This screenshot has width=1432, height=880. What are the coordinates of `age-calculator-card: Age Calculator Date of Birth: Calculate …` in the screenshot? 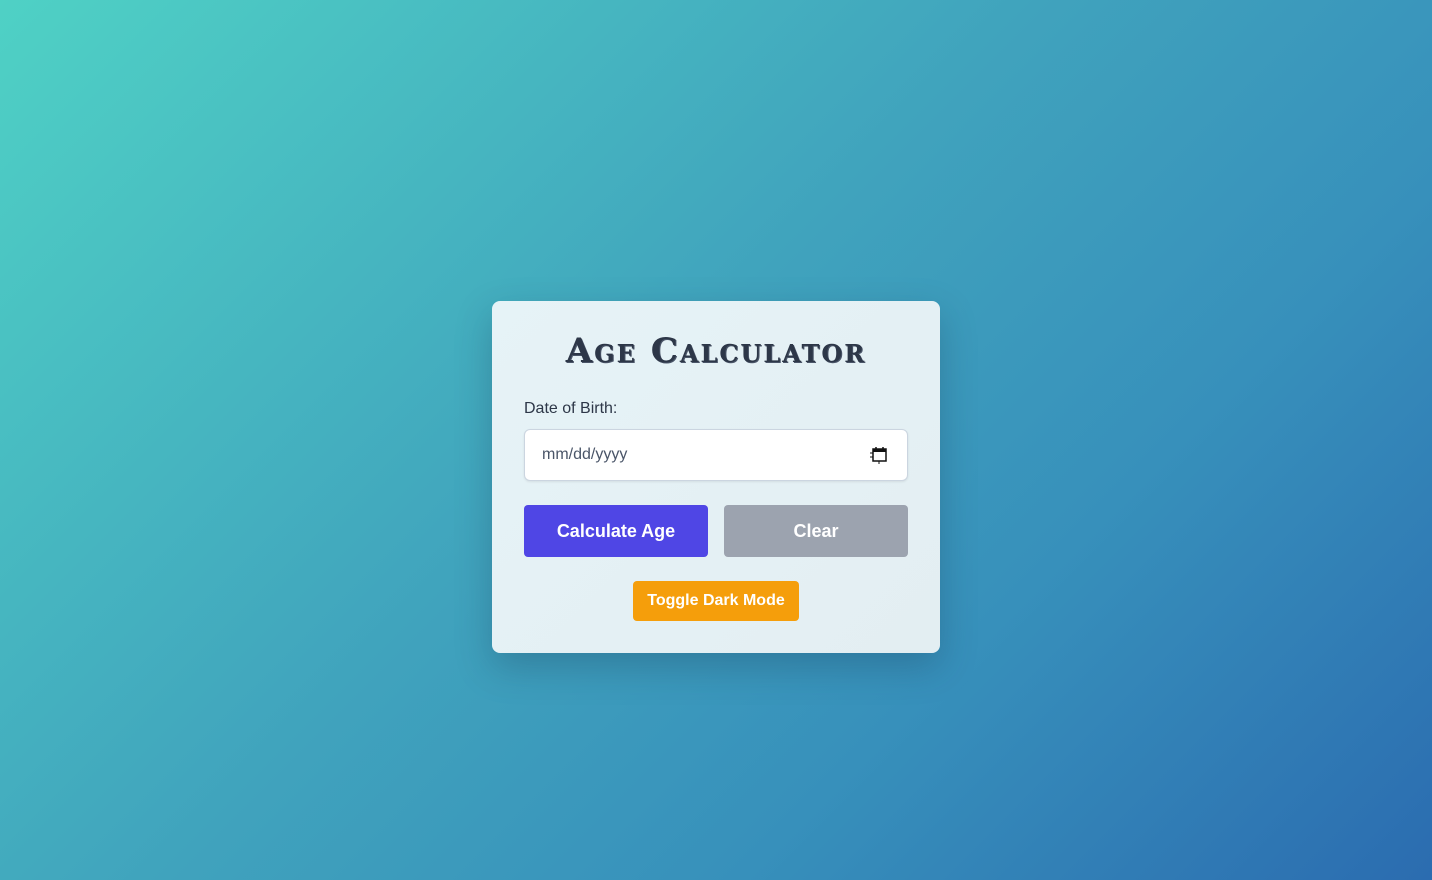 It's located at (716, 477).